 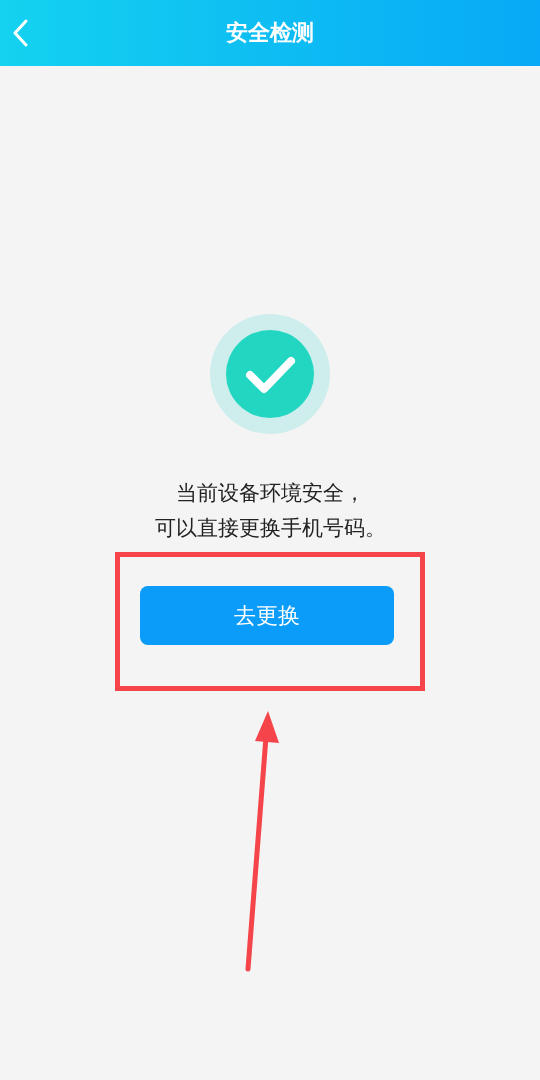 I want to click on status-message: 当前设备环境安全， 可以直接更换手机号码。, so click(x=270, y=511).